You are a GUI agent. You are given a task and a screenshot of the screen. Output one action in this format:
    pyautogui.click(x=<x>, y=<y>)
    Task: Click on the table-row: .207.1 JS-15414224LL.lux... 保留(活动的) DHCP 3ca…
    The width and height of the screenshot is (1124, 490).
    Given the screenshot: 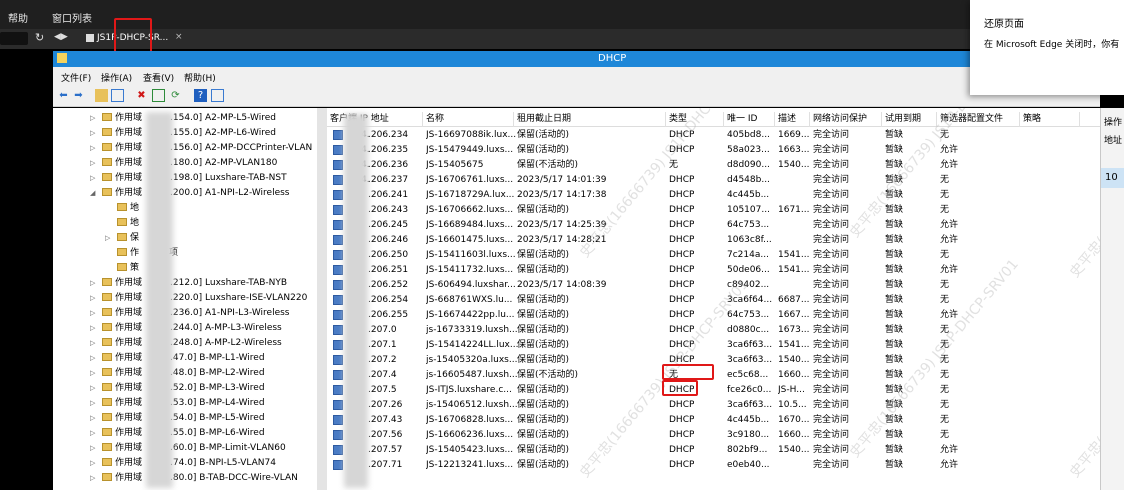 What is the action you would take?
    pyautogui.click(x=713, y=345)
    